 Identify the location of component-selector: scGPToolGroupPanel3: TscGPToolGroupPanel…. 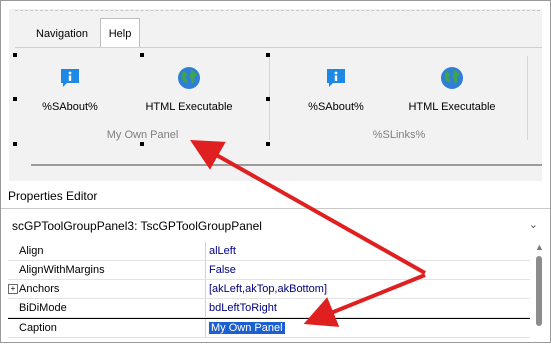
(275, 226).